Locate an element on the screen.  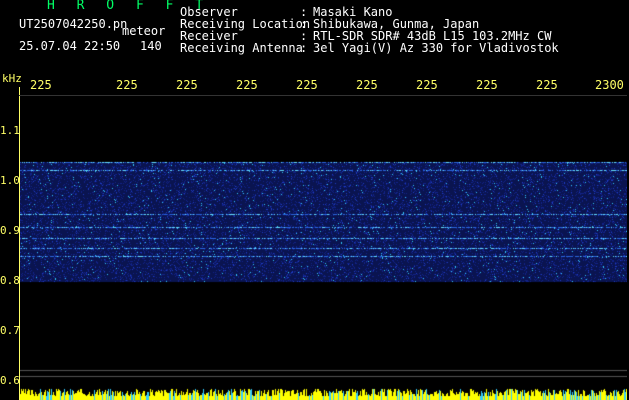
y-tick-label: 0.7 is located at coordinates (10, 330).